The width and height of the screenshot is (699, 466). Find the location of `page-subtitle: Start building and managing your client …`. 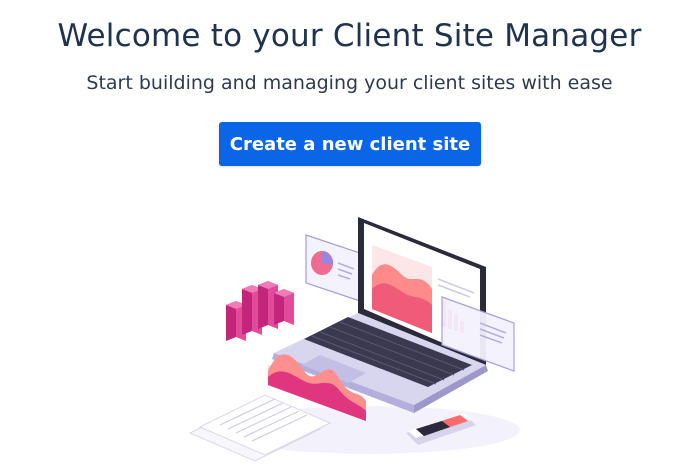

page-subtitle: Start building and managing your client … is located at coordinates (349, 83).